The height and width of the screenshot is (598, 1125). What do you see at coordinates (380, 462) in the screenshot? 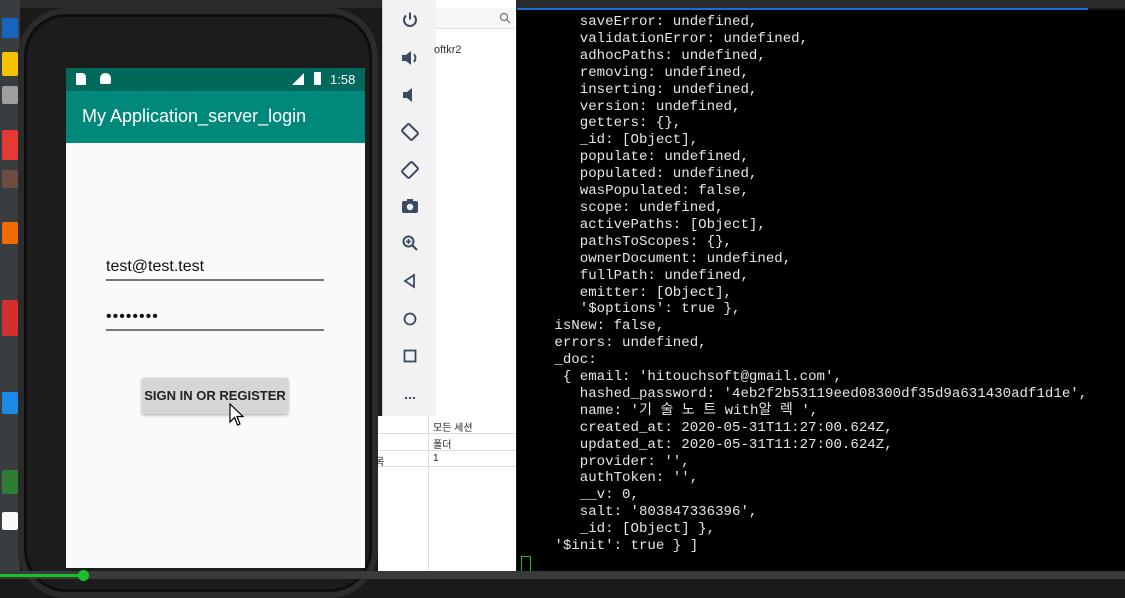
I see `props-item-label: 목` at bounding box center [380, 462].